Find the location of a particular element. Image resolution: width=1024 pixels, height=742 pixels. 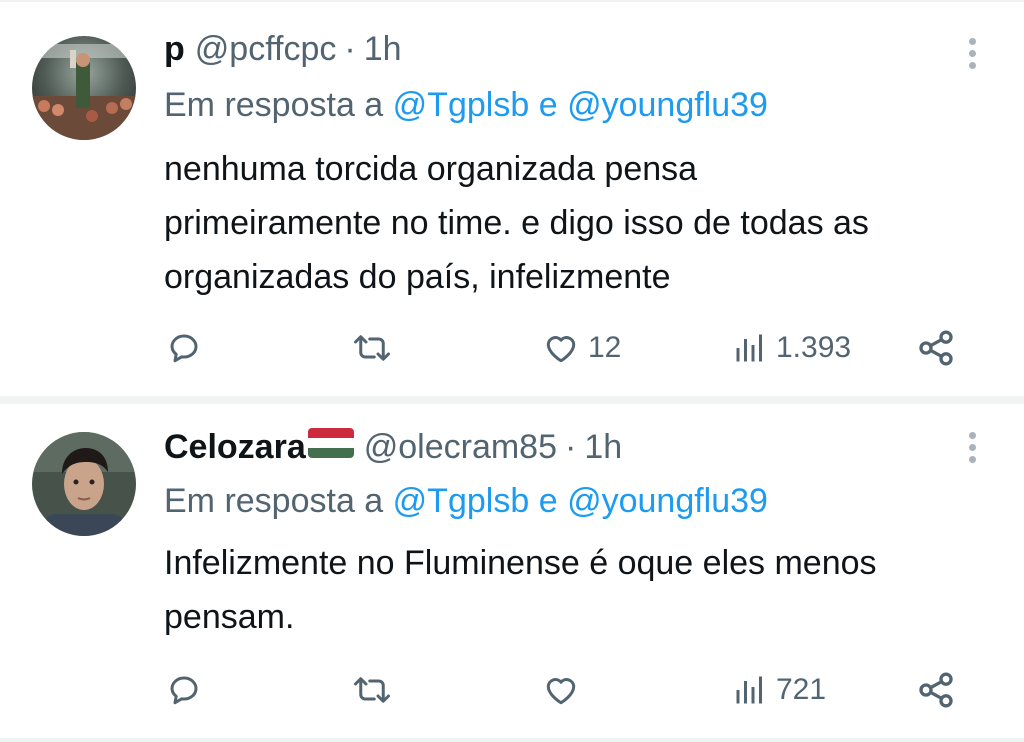

action-bar: 721 is located at coordinates (512, 690).